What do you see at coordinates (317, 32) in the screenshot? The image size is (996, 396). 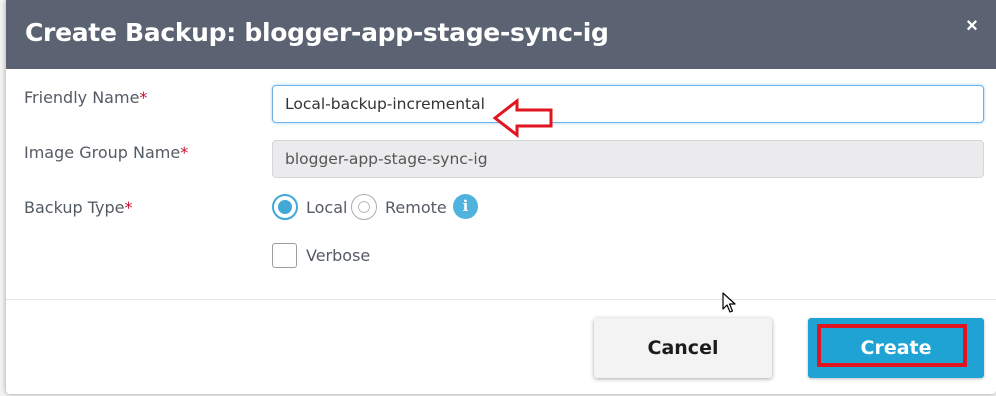 I see `dialog-title: Create Backup: blogger-app-stage-sync-ig` at bounding box center [317, 32].